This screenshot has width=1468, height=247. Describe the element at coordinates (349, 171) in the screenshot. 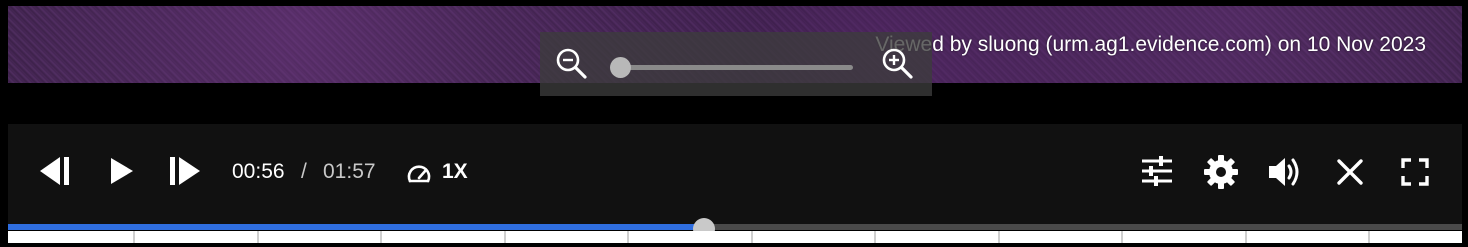

I see `total-duration: 01:57` at that location.